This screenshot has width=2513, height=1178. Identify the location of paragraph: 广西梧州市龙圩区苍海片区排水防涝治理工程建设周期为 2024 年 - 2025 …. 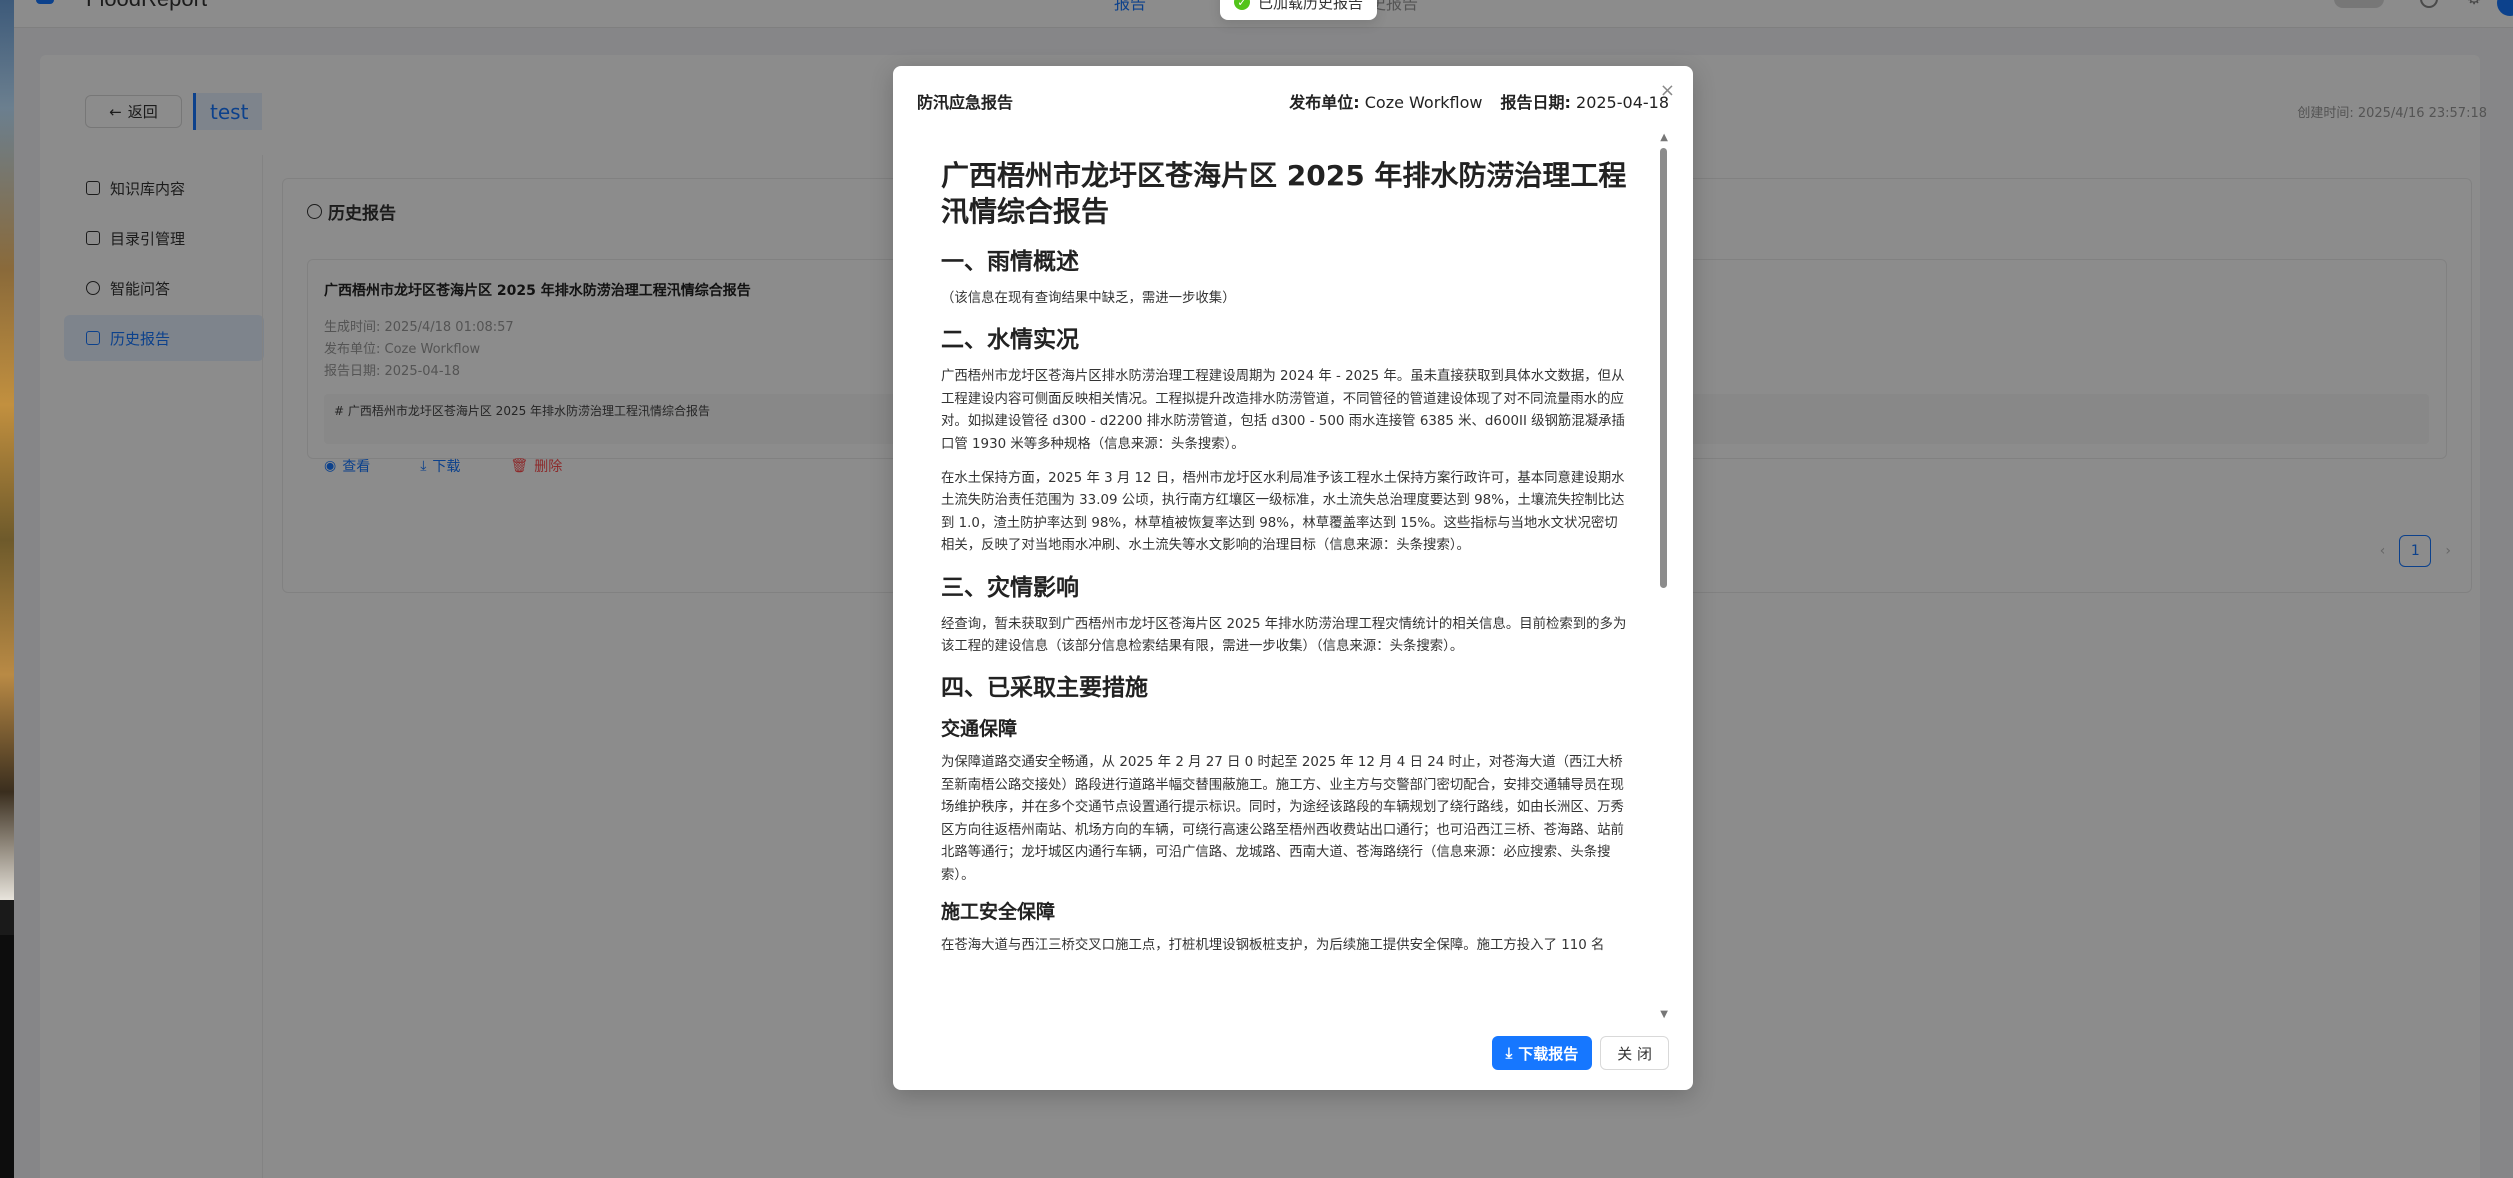
(1283, 410).